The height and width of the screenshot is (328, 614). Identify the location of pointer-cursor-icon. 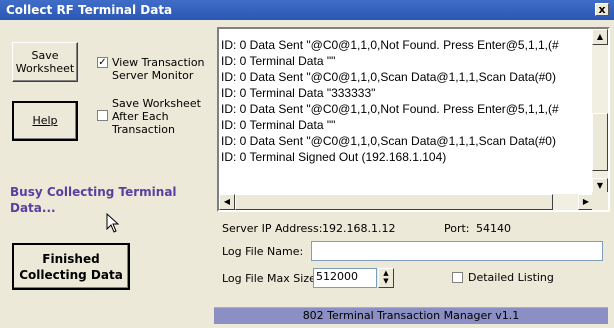
(113, 223).